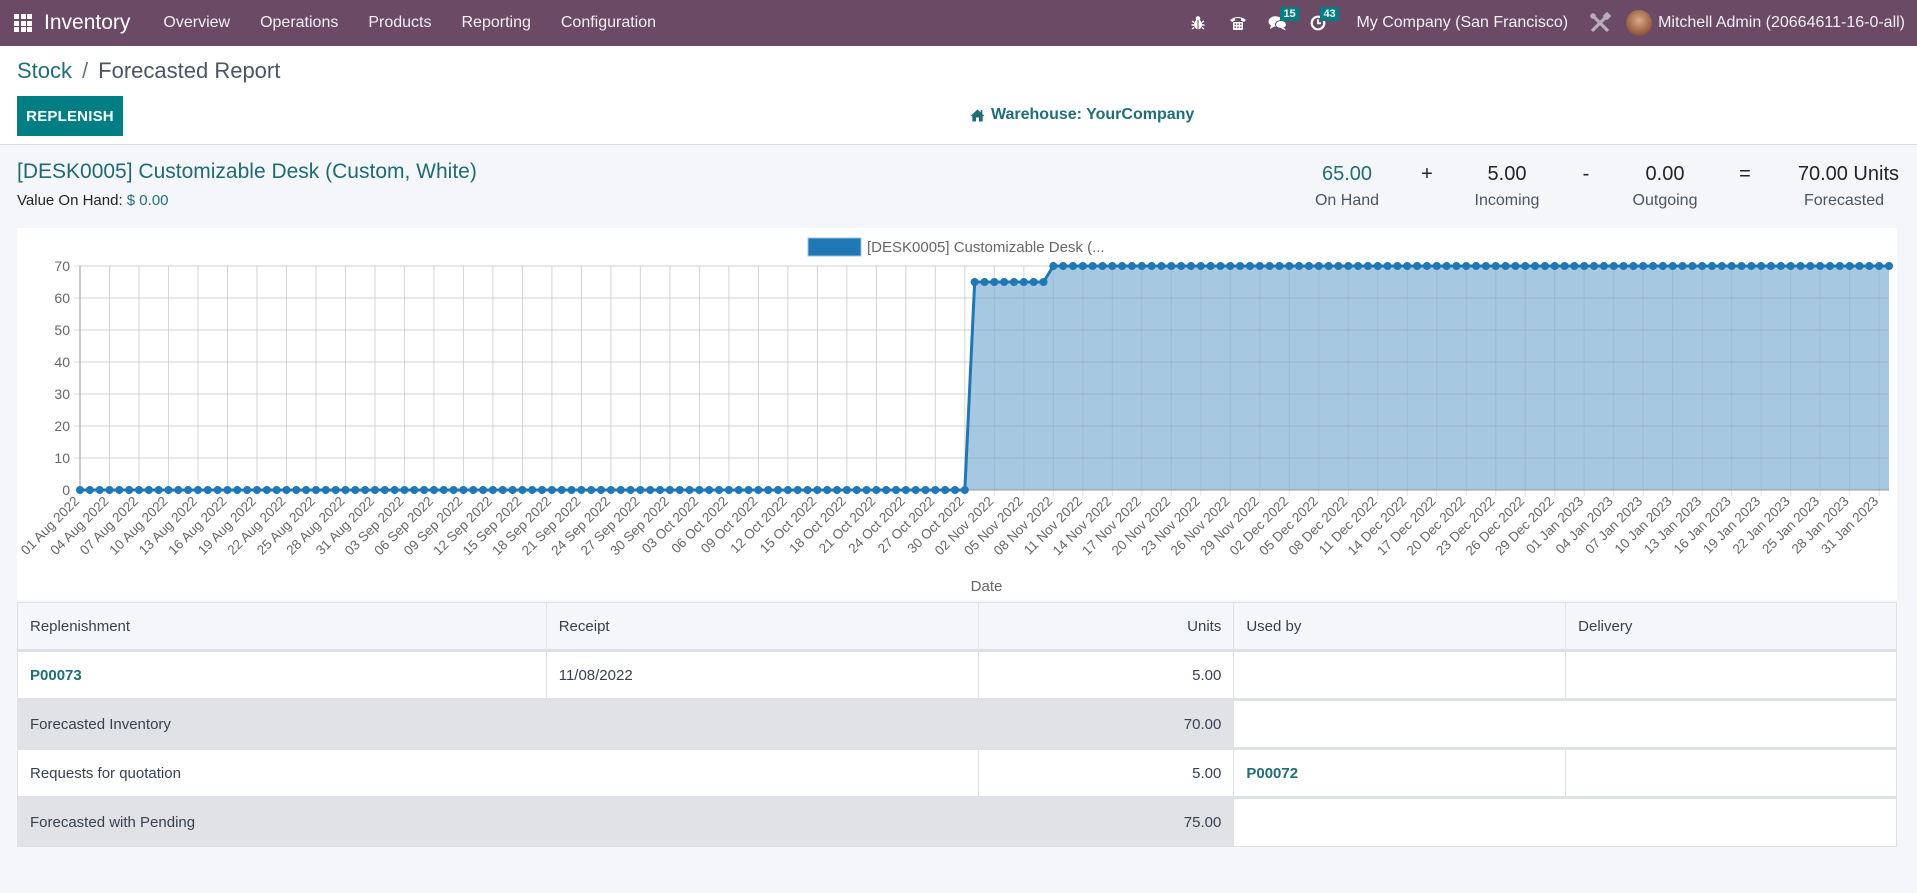 This screenshot has height=893, width=1917. Describe the element at coordinates (1106, 821) in the screenshot. I see `forecasted-pending-units: 75.00` at that location.